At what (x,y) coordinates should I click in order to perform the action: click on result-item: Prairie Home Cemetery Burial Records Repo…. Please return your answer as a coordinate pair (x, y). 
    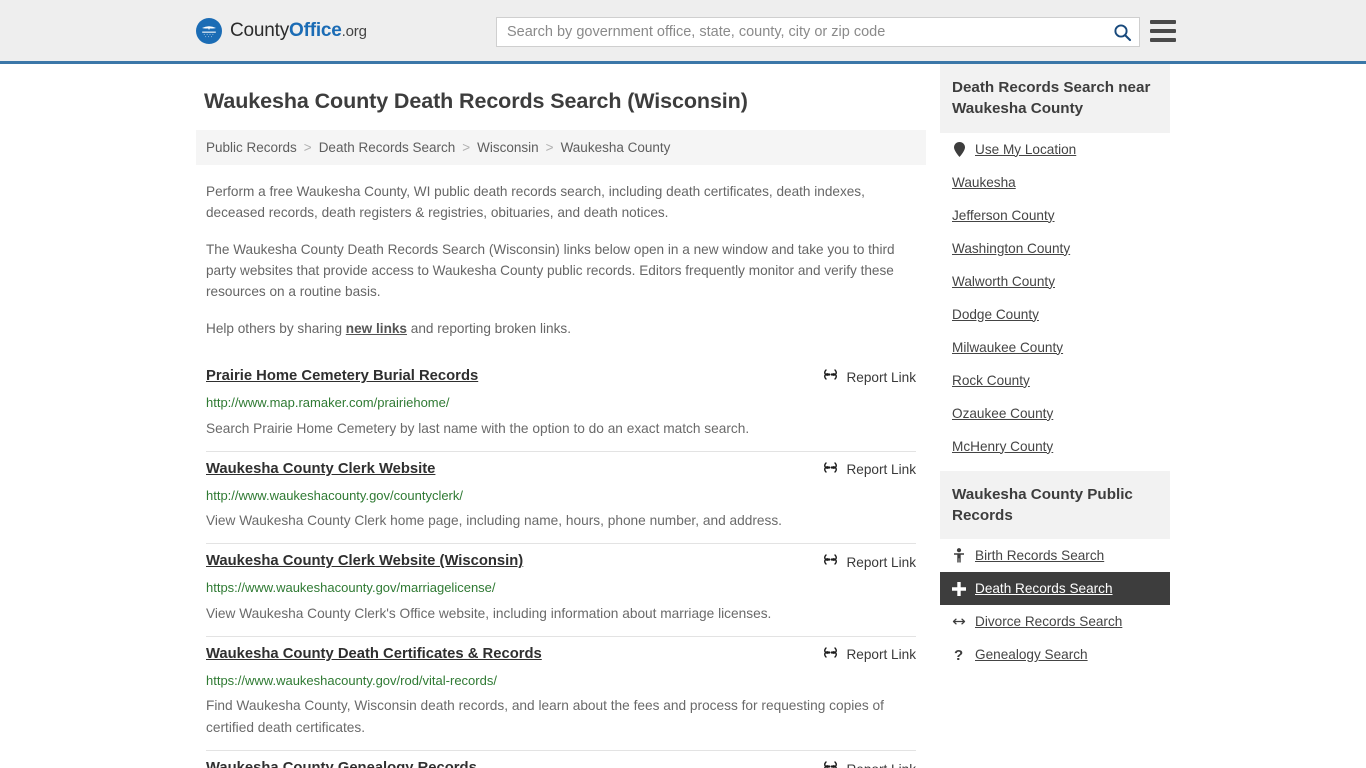
    Looking at the image, I should click on (561, 405).